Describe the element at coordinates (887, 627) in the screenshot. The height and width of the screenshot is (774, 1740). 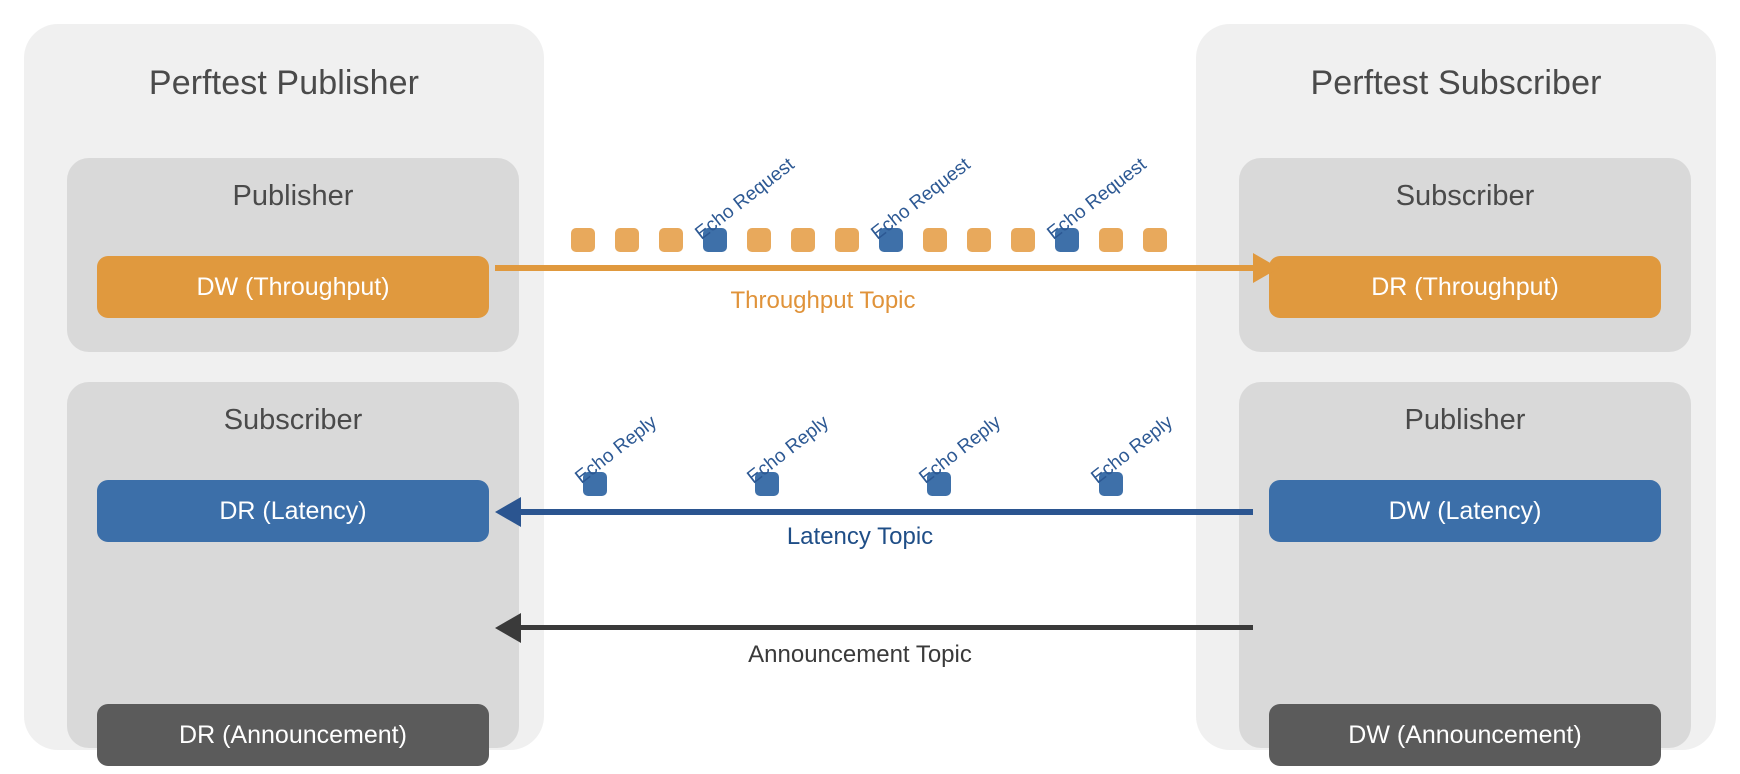
I see `flow-line-announcement` at that location.